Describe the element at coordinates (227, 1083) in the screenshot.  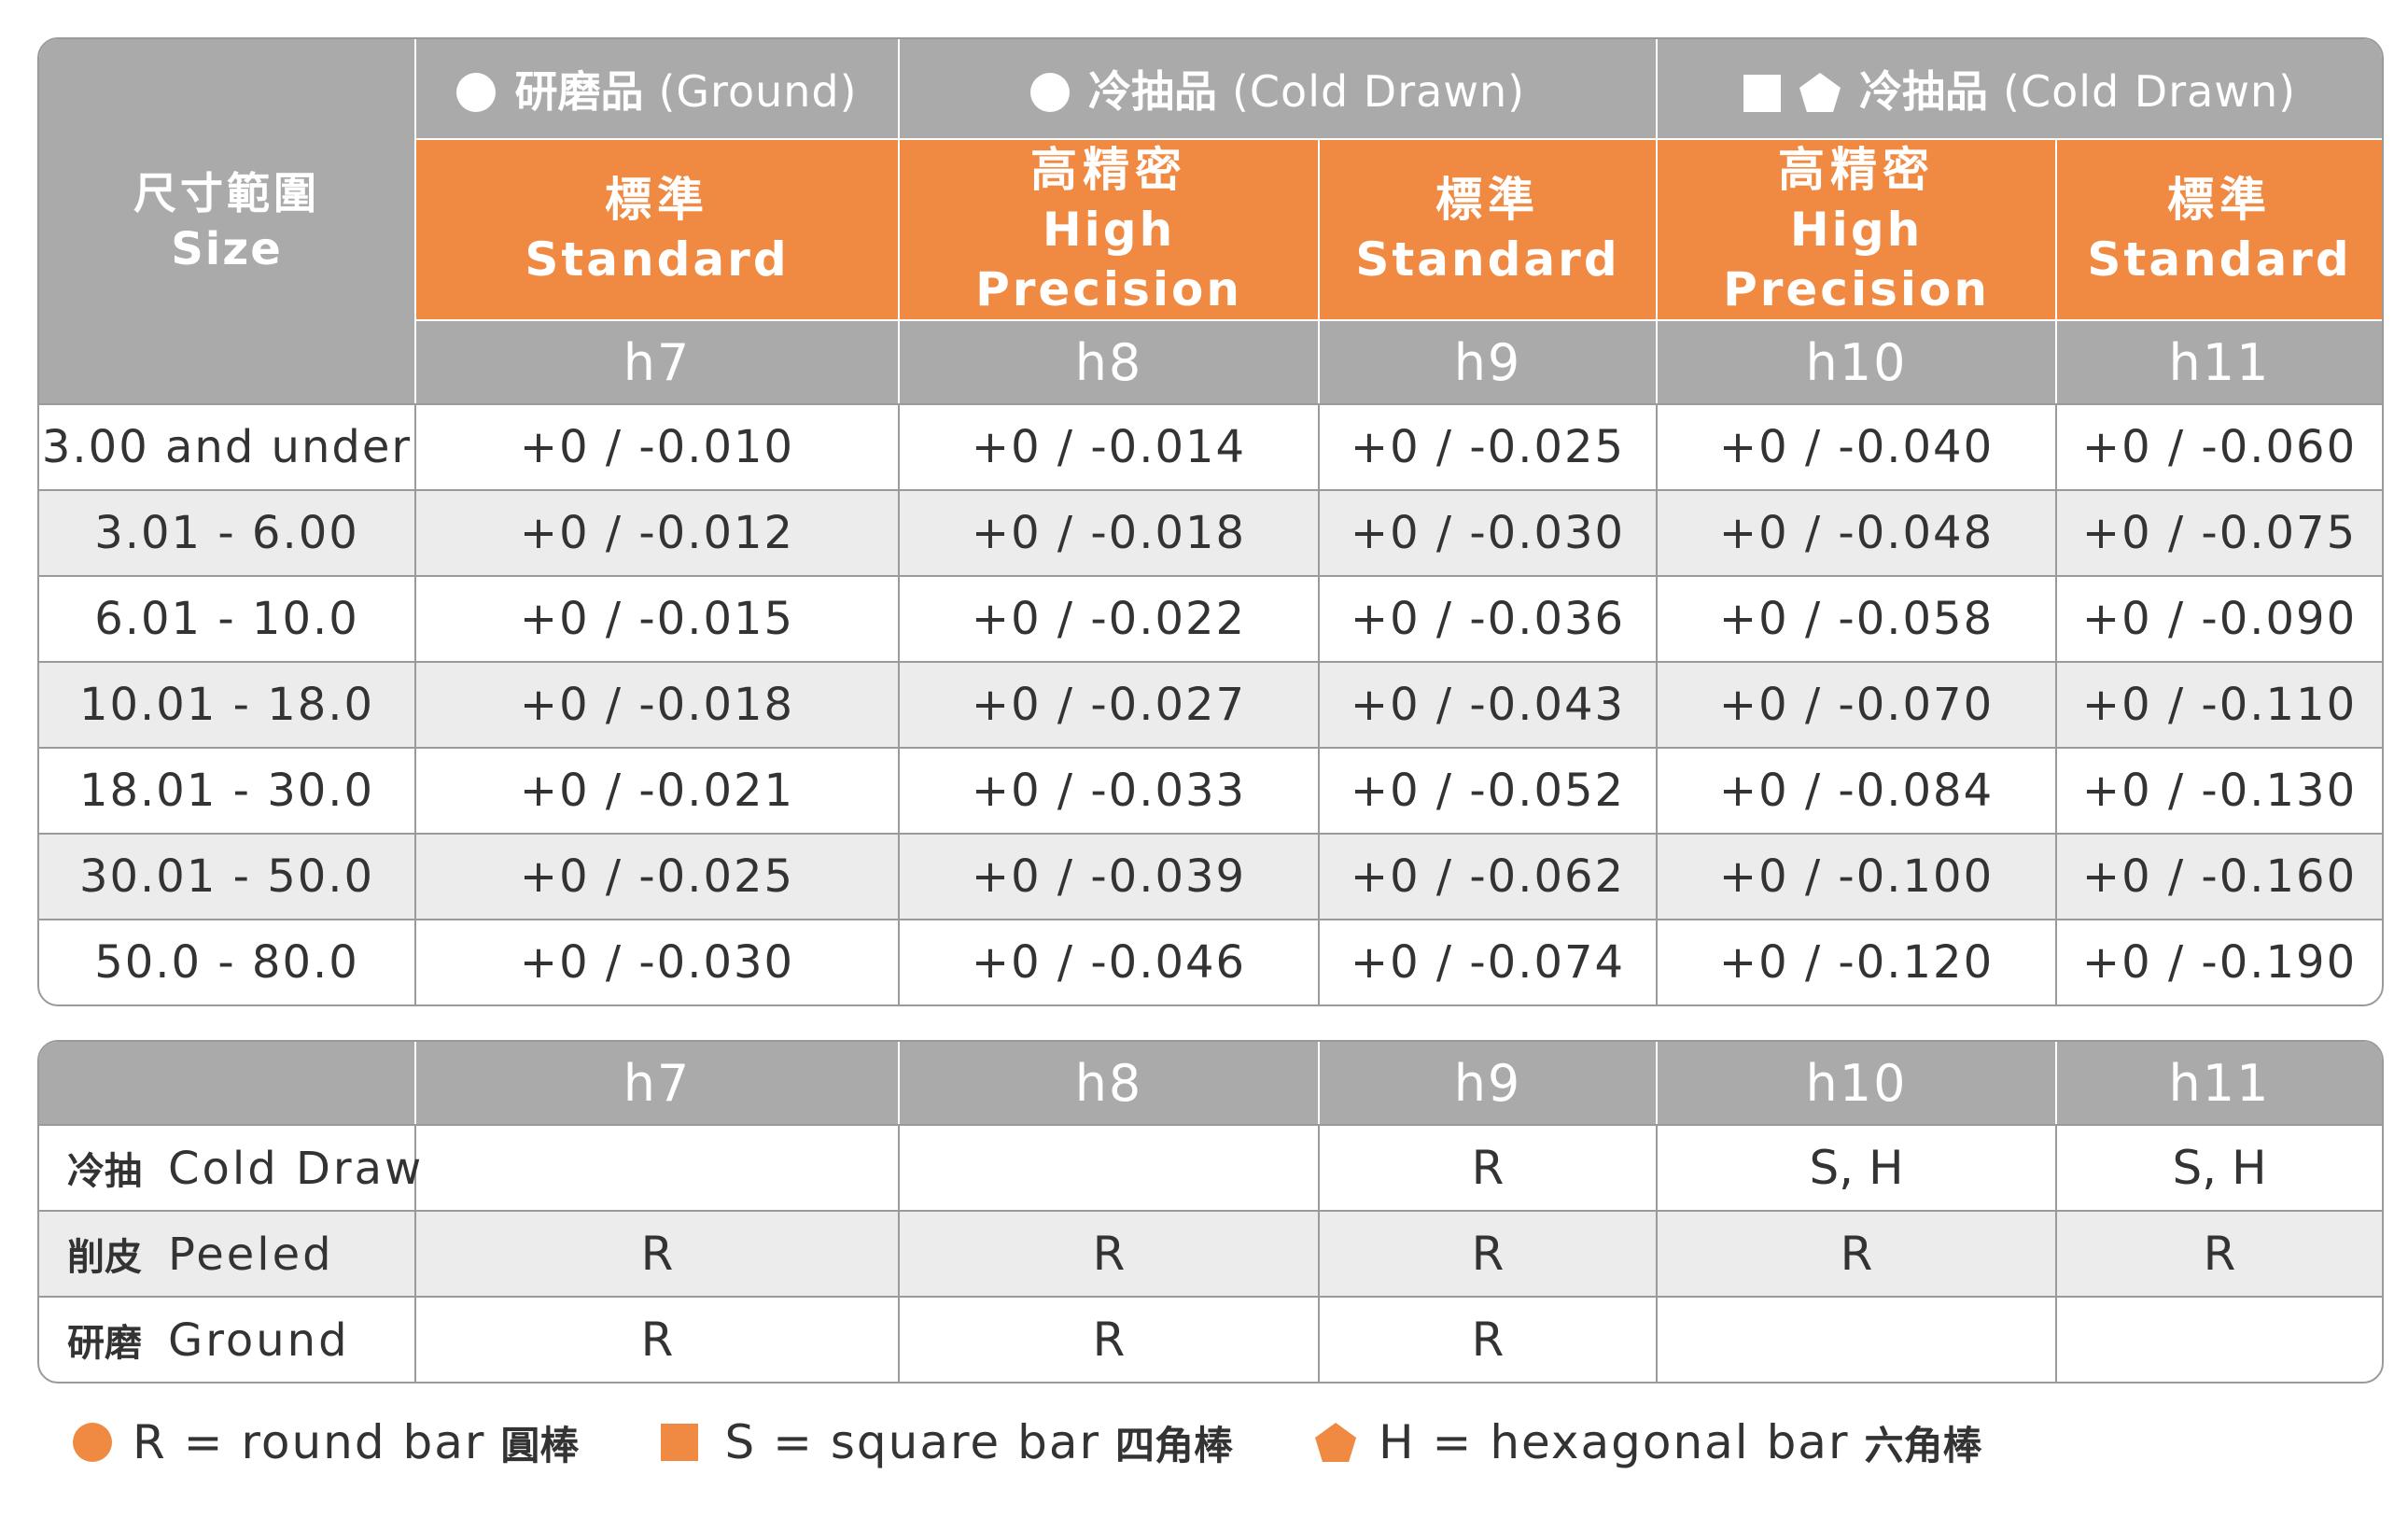
I see `method-corner-header` at that location.